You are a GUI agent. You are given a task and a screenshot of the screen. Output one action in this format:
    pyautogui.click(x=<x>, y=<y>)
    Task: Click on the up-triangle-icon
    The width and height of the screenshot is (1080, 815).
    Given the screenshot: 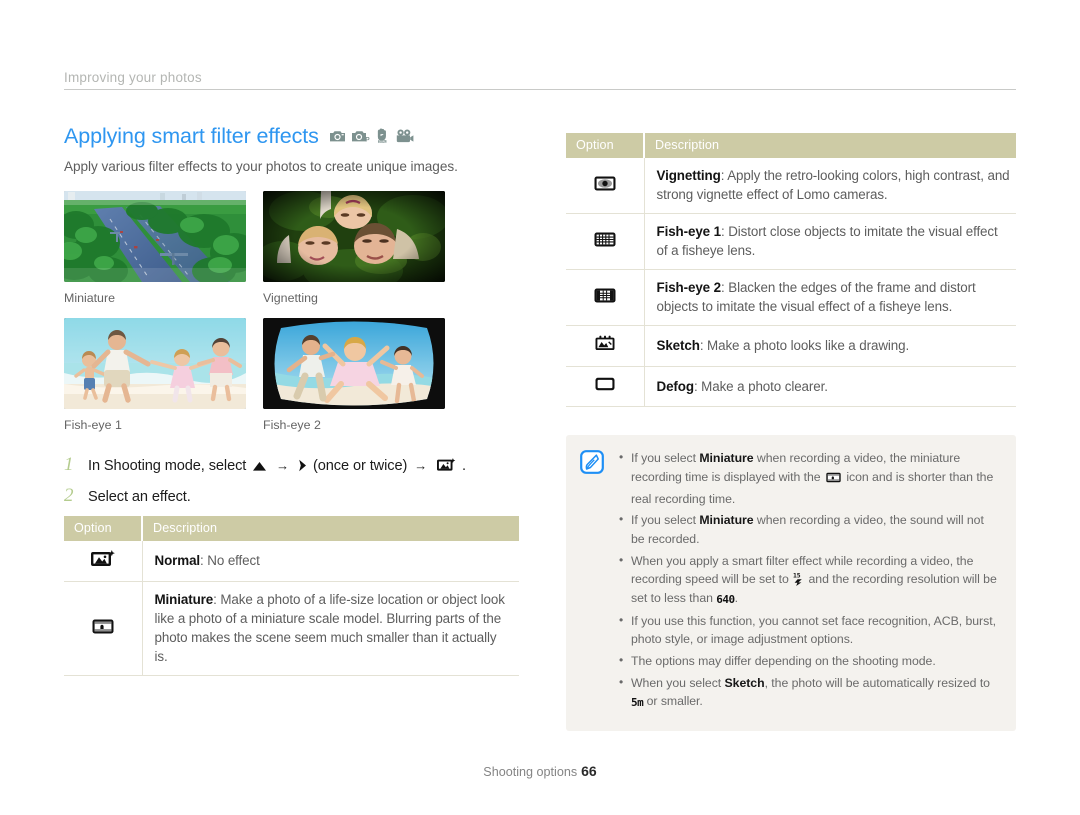 What is the action you would take?
    pyautogui.click(x=259, y=468)
    